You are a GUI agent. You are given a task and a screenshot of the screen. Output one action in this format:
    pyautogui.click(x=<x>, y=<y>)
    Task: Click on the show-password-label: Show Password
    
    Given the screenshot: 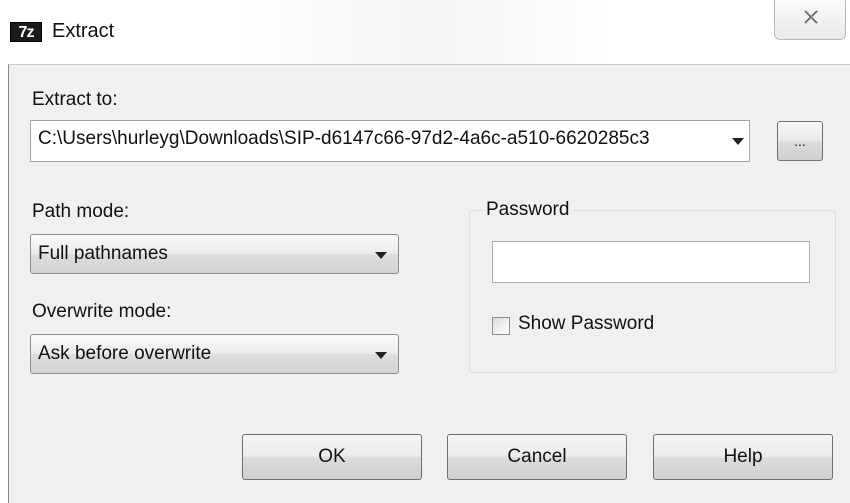 What is the action you would take?
    pyautogui.click(x=586, y=324)
    